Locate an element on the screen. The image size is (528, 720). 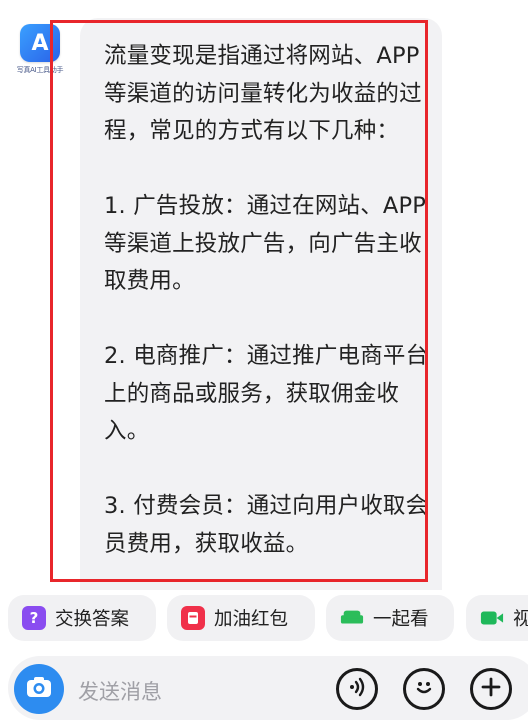
message-input: 发送消息 is located at coordinates (120, 691).